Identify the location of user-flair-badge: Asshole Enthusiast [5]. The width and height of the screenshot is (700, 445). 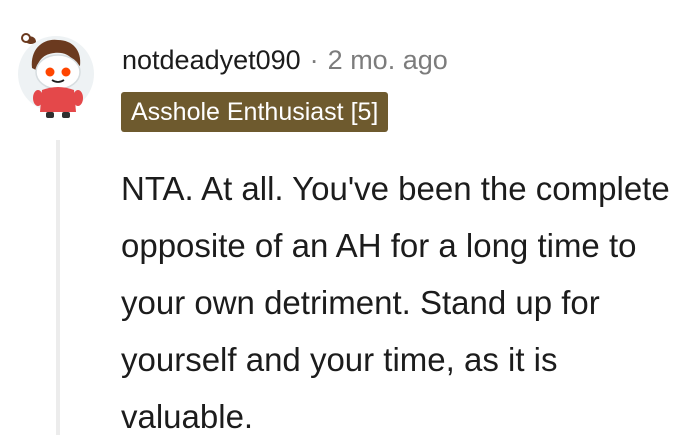
(255, 112).